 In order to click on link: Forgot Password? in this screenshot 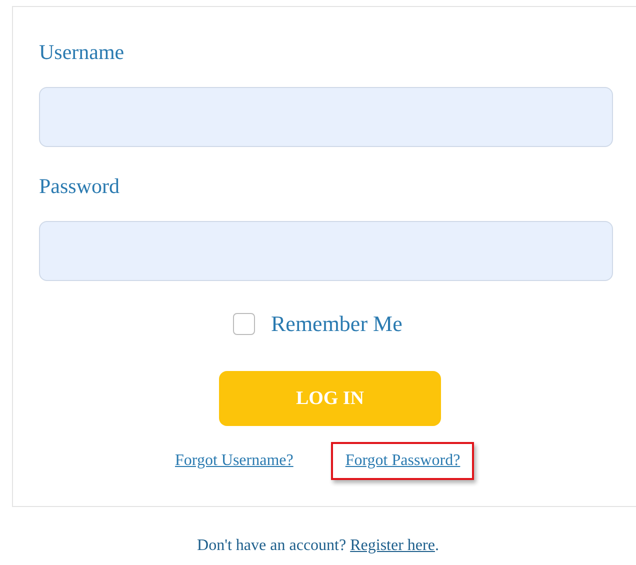, I will do `click(402, 461)`.